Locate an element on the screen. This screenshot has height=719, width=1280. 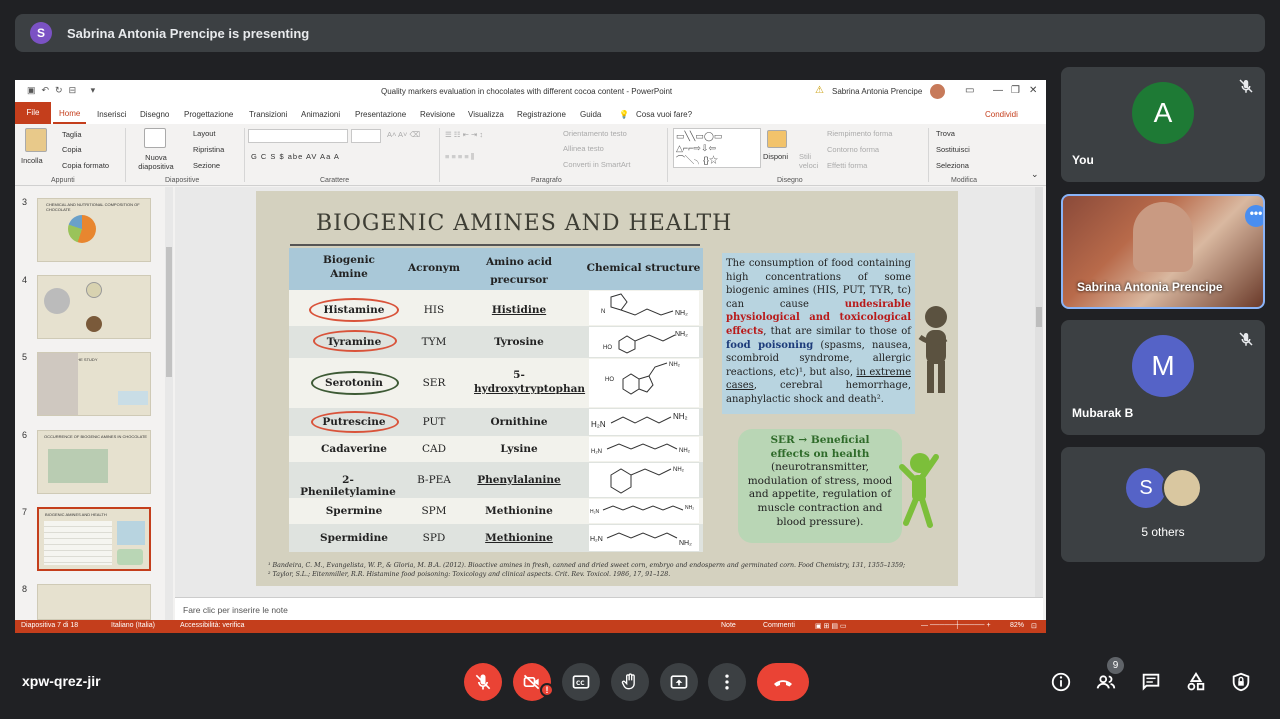
thumb-slide-7: BIOGENIC AMINES AND HEALTH is located at coordinates (94, 539).